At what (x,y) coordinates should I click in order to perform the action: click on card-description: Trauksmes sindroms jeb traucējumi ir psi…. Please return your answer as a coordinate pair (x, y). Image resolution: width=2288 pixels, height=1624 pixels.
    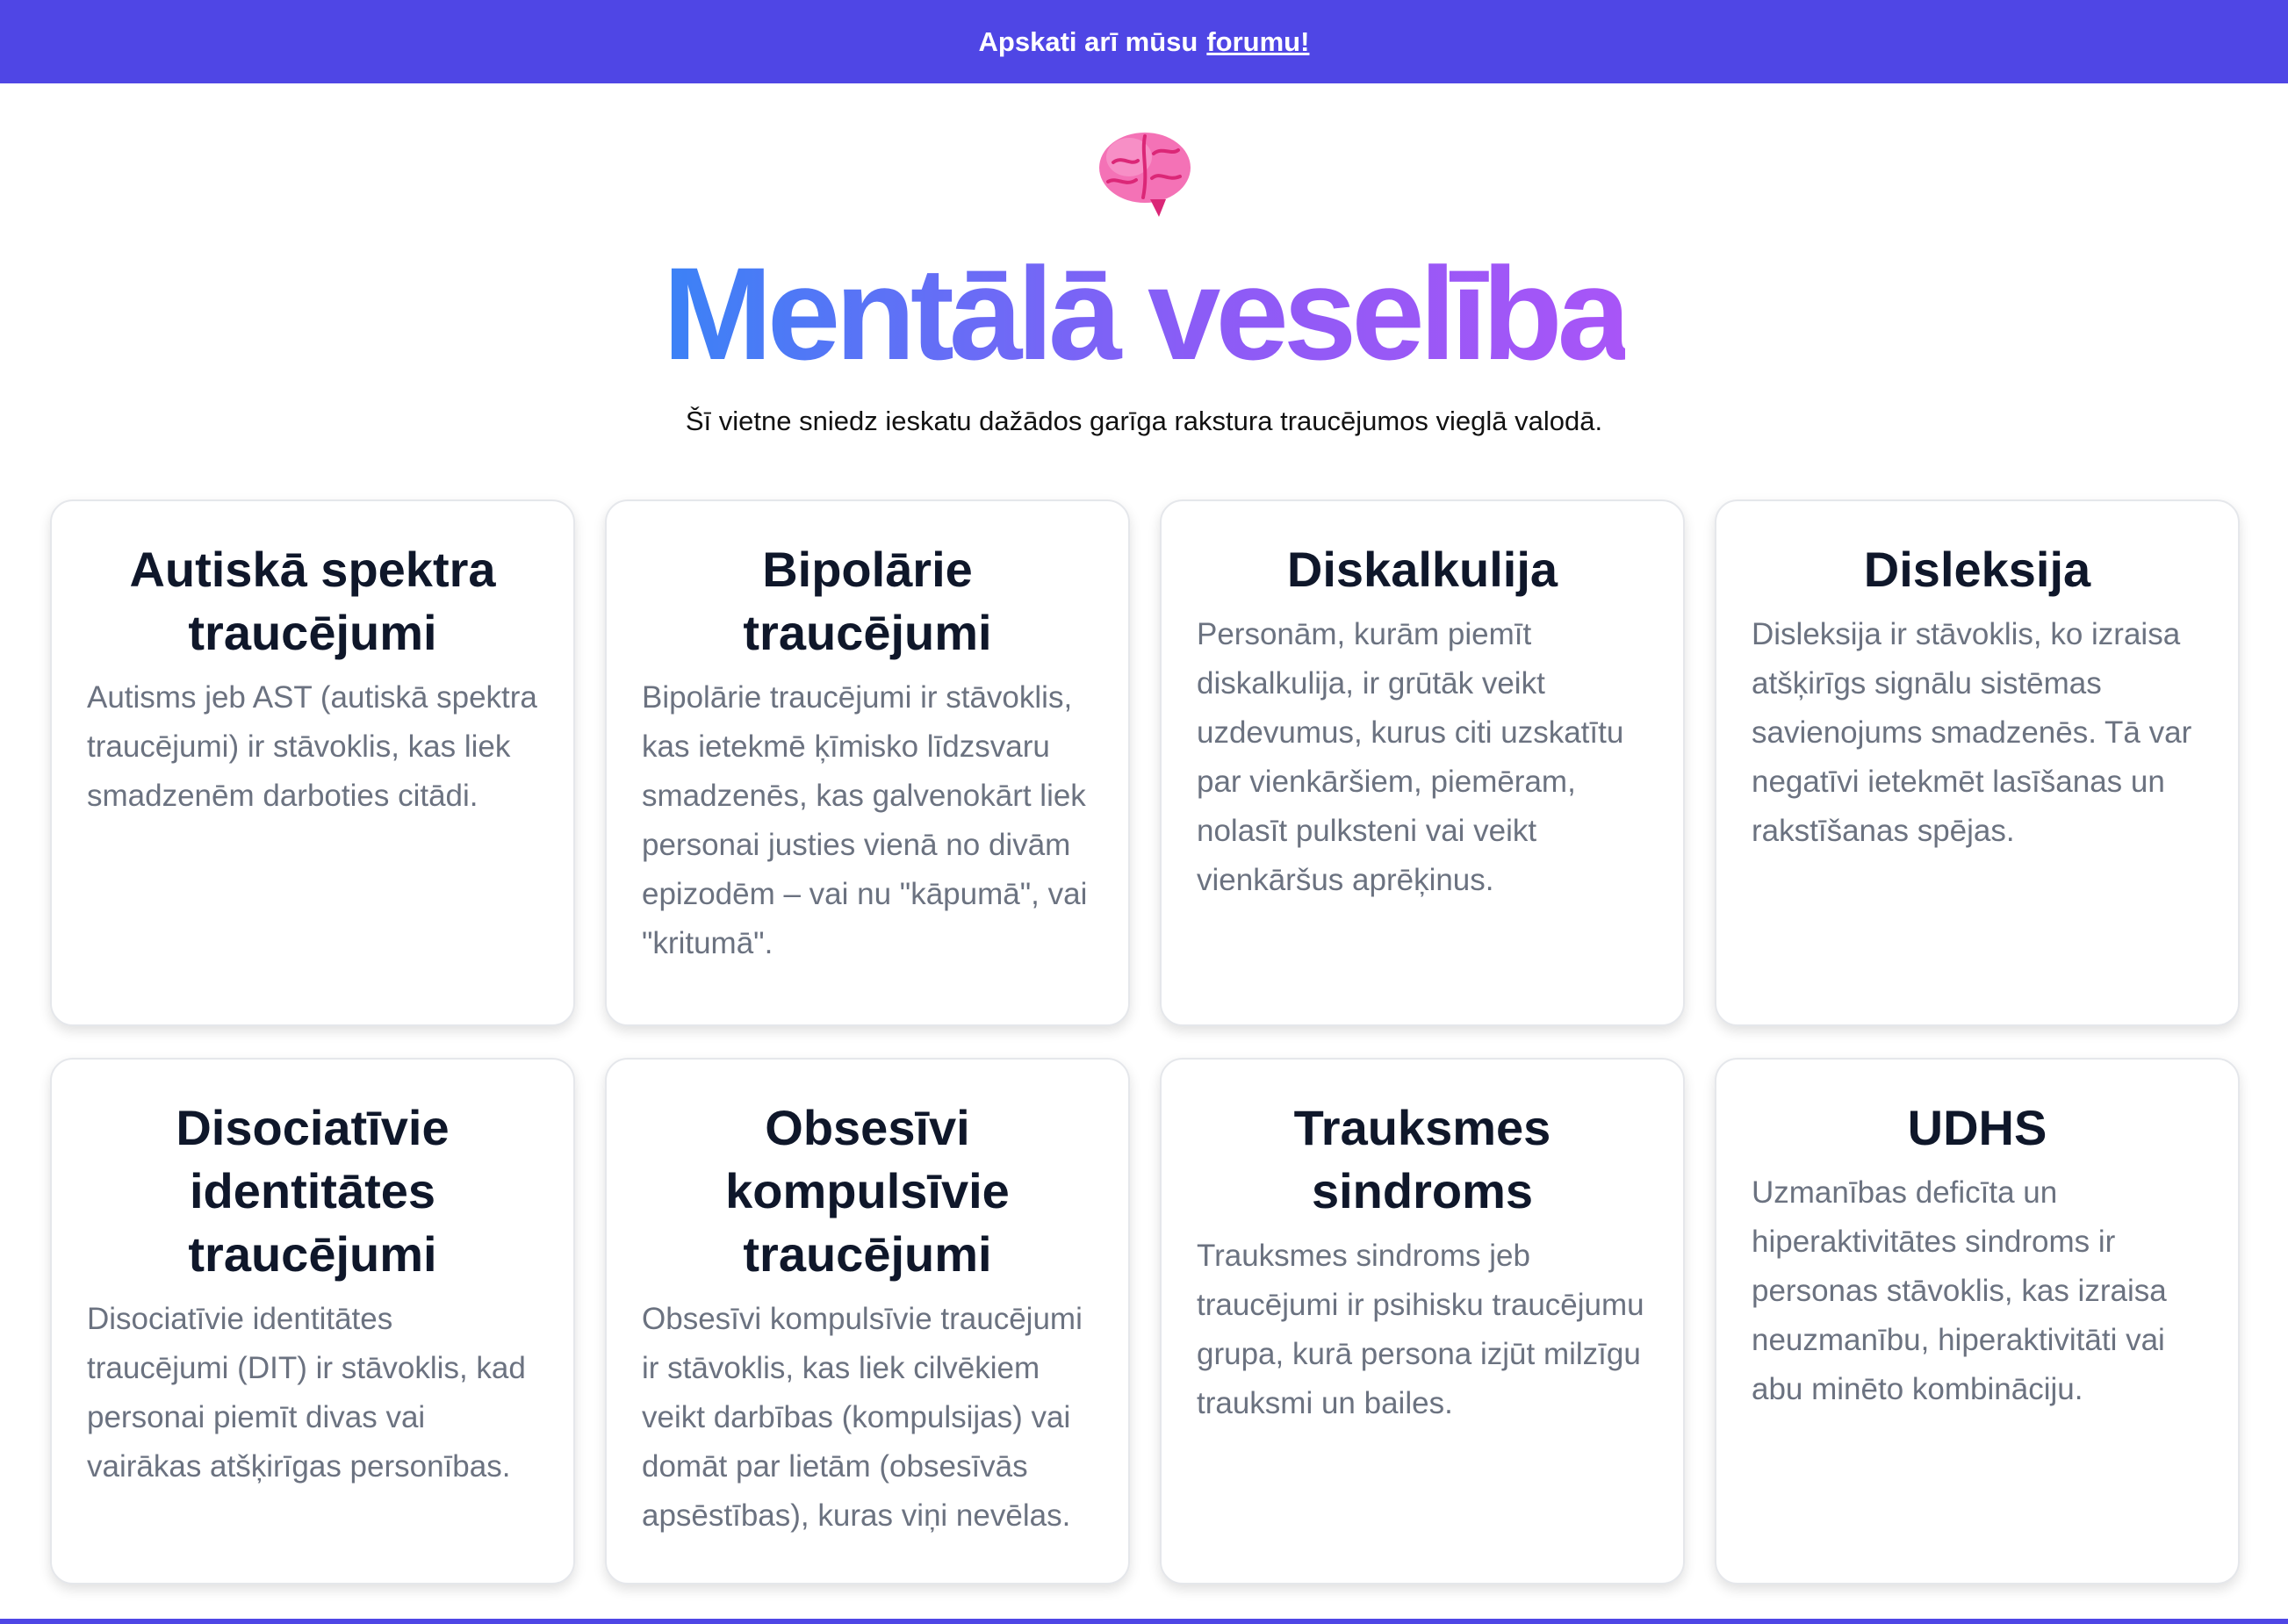
    Looking at the image, I should click on (1420, 1329).